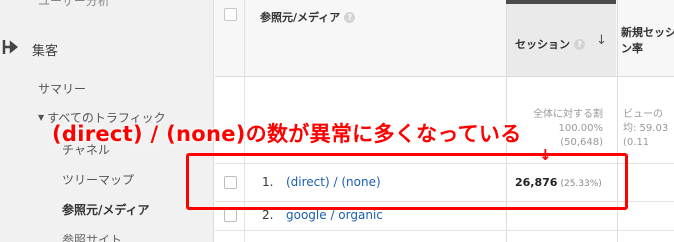 The image size is (674, 242). What do you see at coordinates (647, 32) in the screenshot?
I see `column-header-new-sessions: 新規セッシ` at bounding box center [647, 32].